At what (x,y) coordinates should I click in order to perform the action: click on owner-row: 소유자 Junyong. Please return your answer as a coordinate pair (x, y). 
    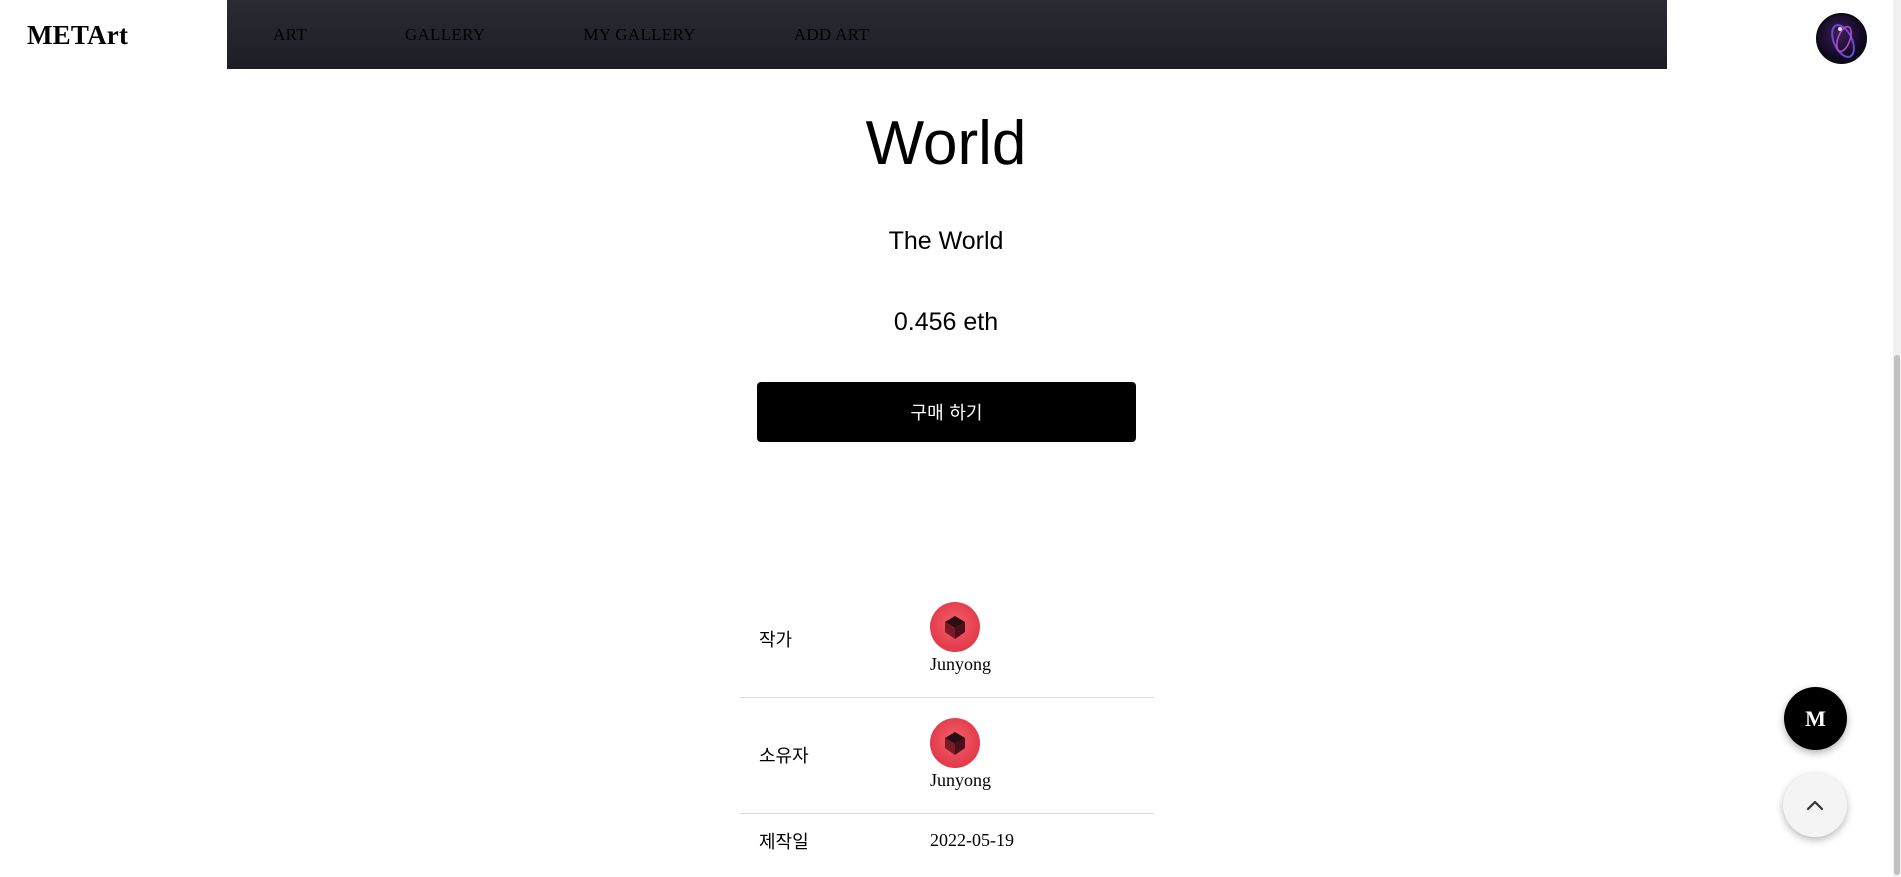
    Looking at the image, I should click on (947, 756).